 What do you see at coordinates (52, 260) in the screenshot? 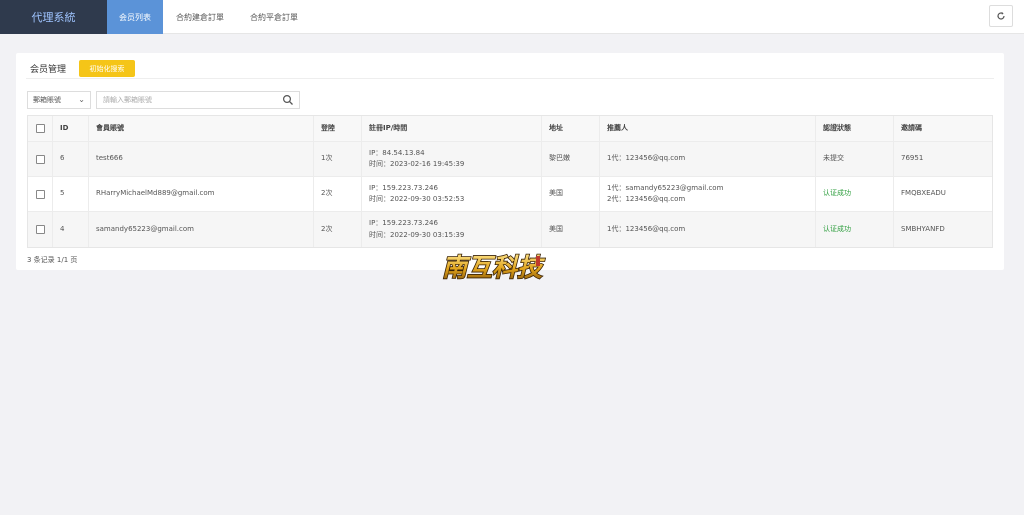
I see `pagination-summary: 3 条记录 1/1 页` at bounding box center [52, 260].